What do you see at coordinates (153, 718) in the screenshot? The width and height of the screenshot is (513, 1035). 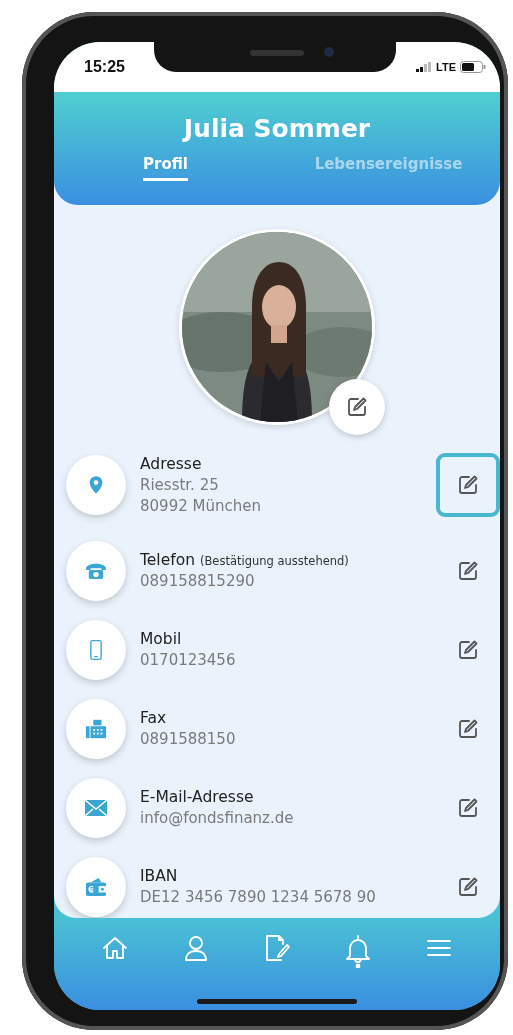 I see `field-label: Fax` at bounding box center [153, 718].